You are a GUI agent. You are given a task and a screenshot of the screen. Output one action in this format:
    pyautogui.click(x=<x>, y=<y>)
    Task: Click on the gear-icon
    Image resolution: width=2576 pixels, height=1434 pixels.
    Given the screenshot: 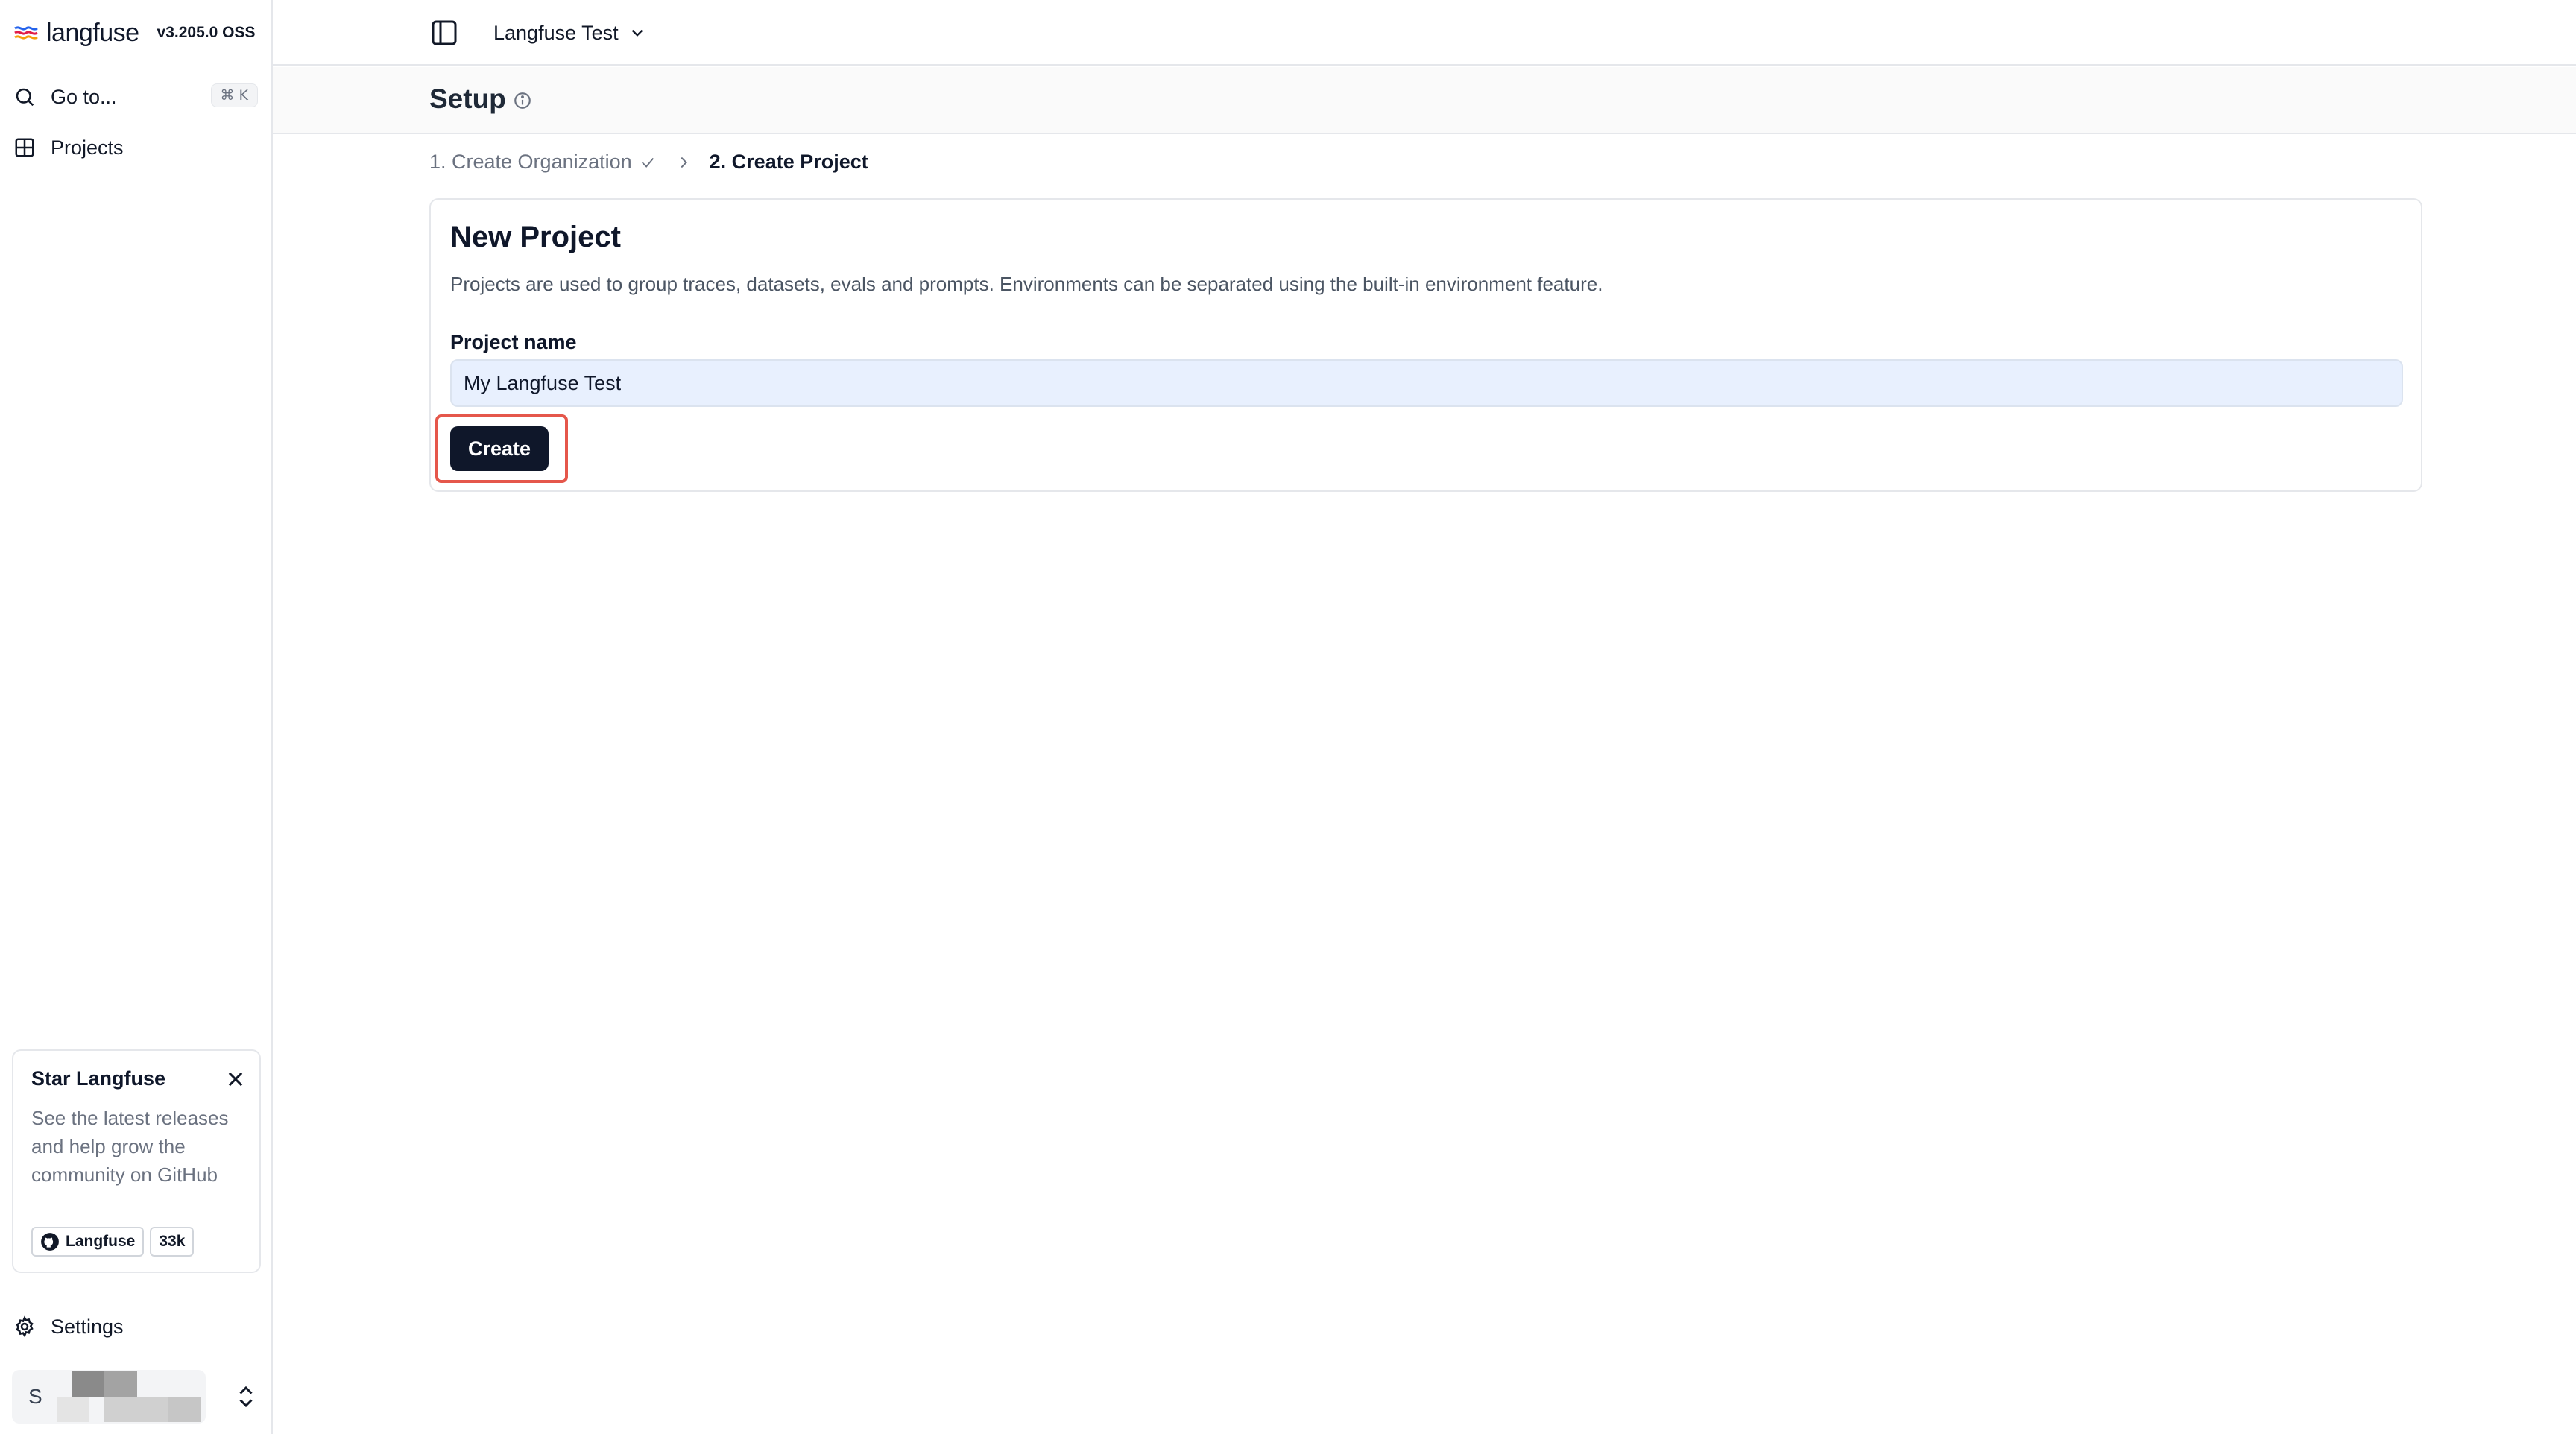 What is the action you would take?
    pyautogui.click(x=25, y=1326)
    